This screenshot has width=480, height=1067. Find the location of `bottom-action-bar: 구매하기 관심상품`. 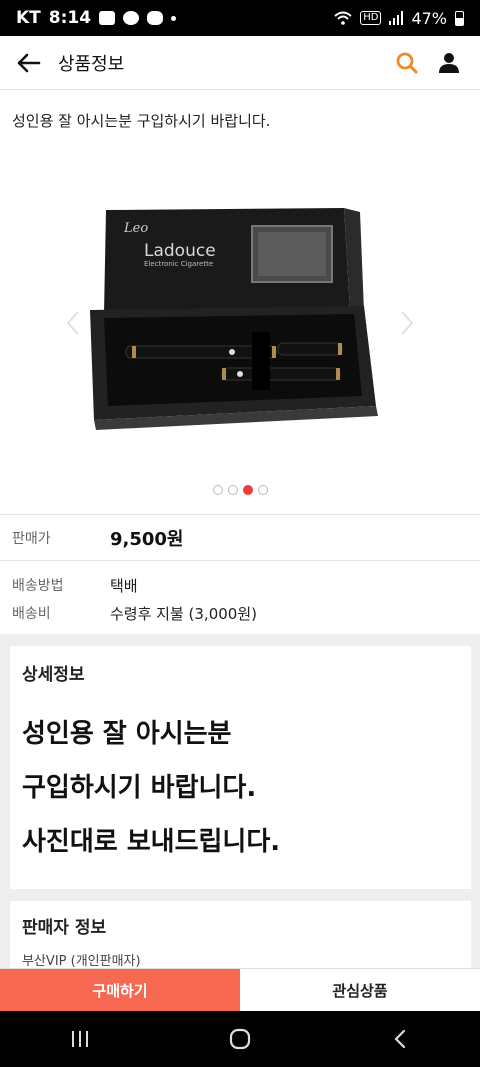

bottom-action-bar: 구매하기 관심상품 is located at coordinates (240, 990).